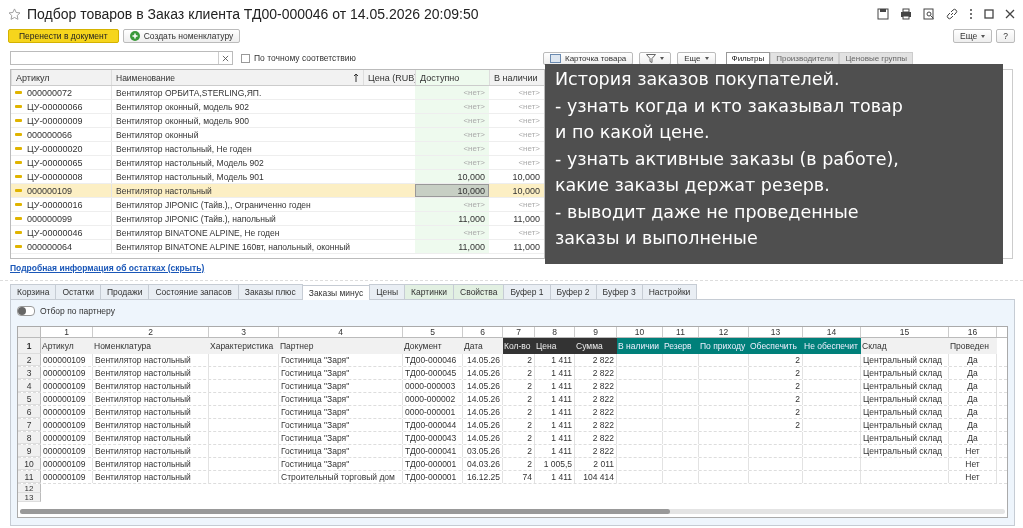  What do you see at coordinates (338, 477) in the screenshot?
I see `table-cell: Строительный торговый дом` at bounding box center [338, 477].